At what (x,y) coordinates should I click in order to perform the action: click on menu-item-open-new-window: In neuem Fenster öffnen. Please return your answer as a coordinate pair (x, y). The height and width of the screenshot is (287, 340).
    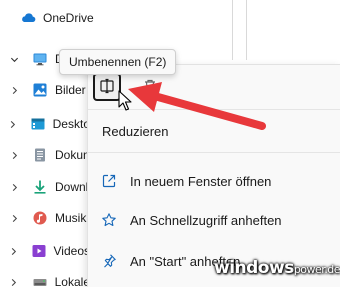
    Looking at the image, I should click on (214, 181).